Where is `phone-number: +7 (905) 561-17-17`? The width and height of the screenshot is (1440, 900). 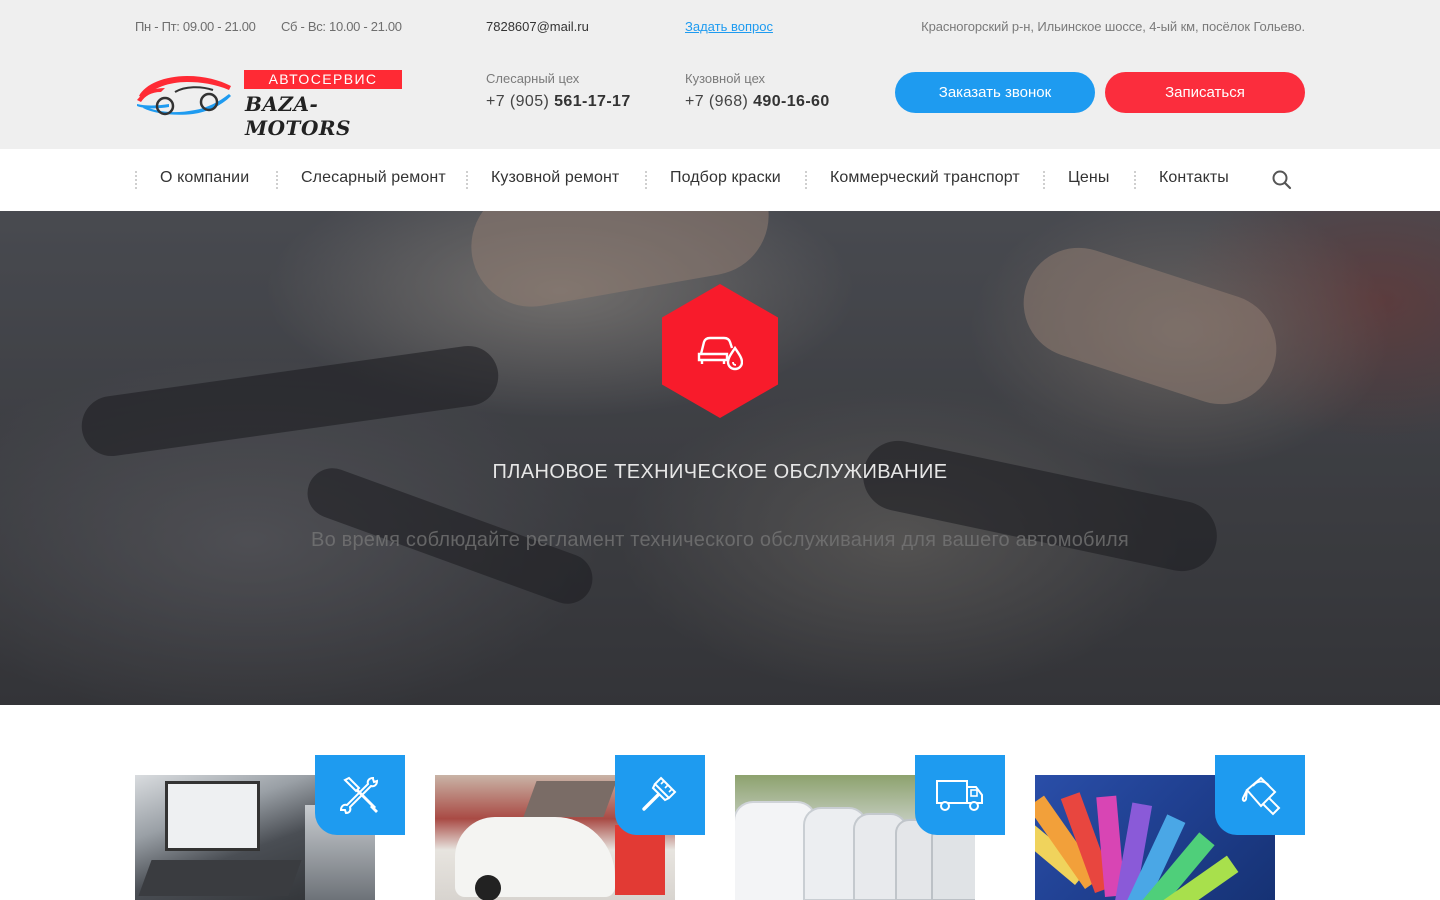
phone-number: +7 (905) 561-17-17 is located at coordinates (558, 102).